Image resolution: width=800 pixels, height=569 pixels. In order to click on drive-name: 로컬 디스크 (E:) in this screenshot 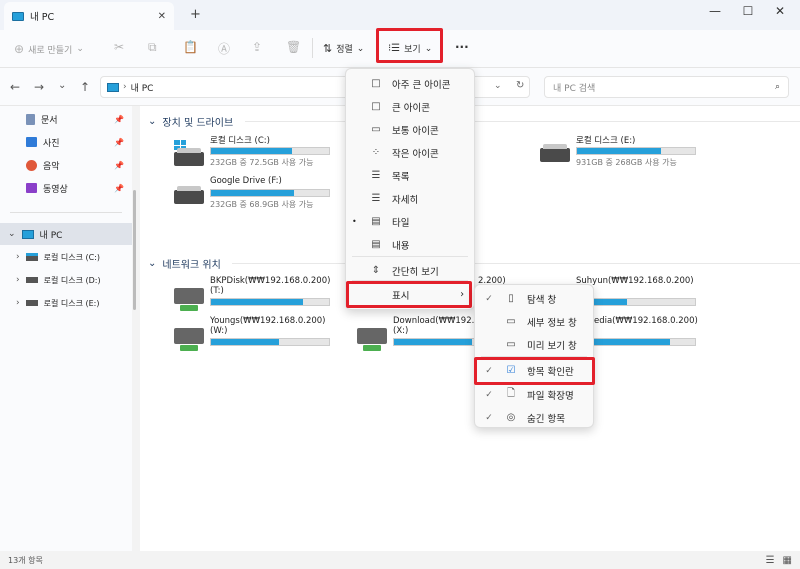, I will do `click(606, 141)`.